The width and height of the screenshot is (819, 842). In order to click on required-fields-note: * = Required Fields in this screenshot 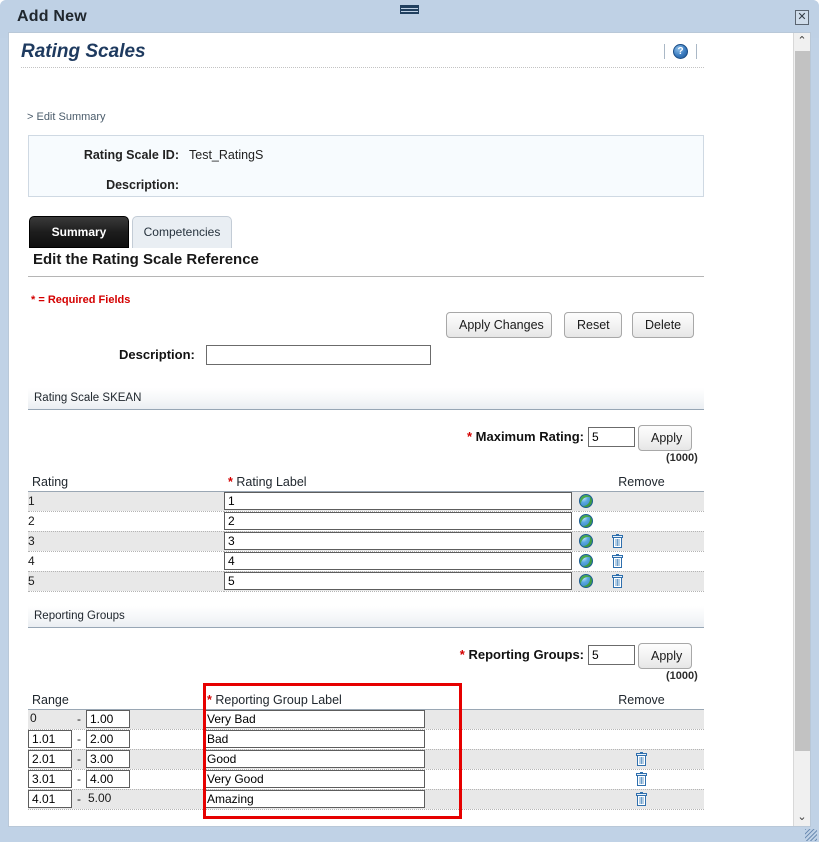, I will do `click(81, 300)`.